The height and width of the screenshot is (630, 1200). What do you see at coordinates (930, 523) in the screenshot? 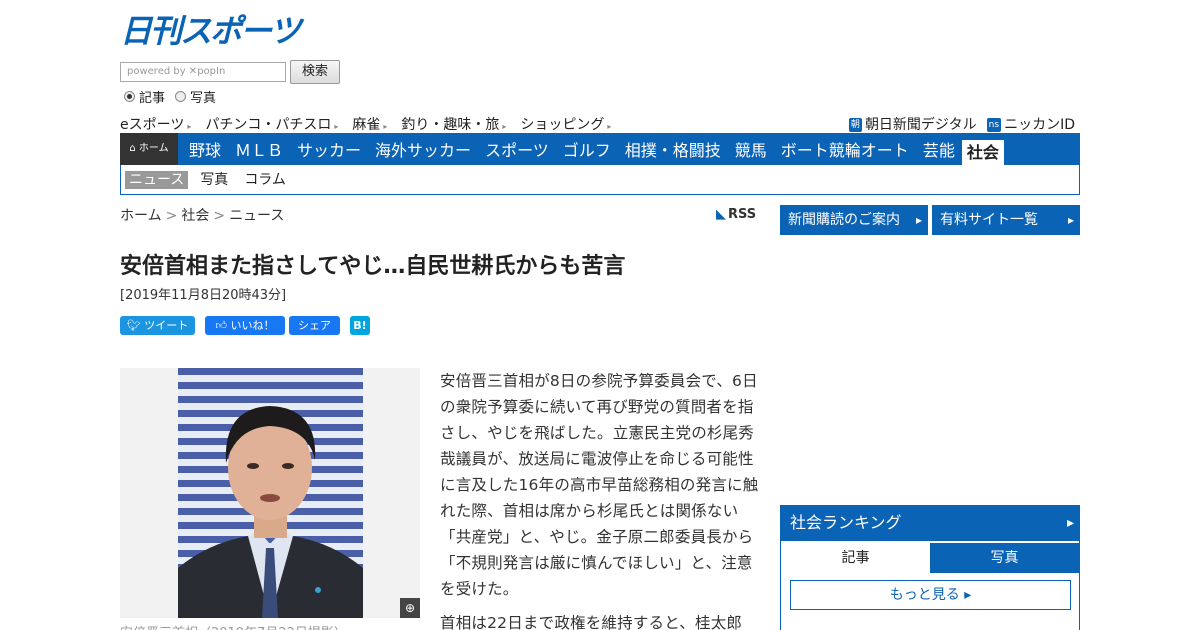
I see `ranking-header: 社会ランキング` at bounding box center [930, 523].